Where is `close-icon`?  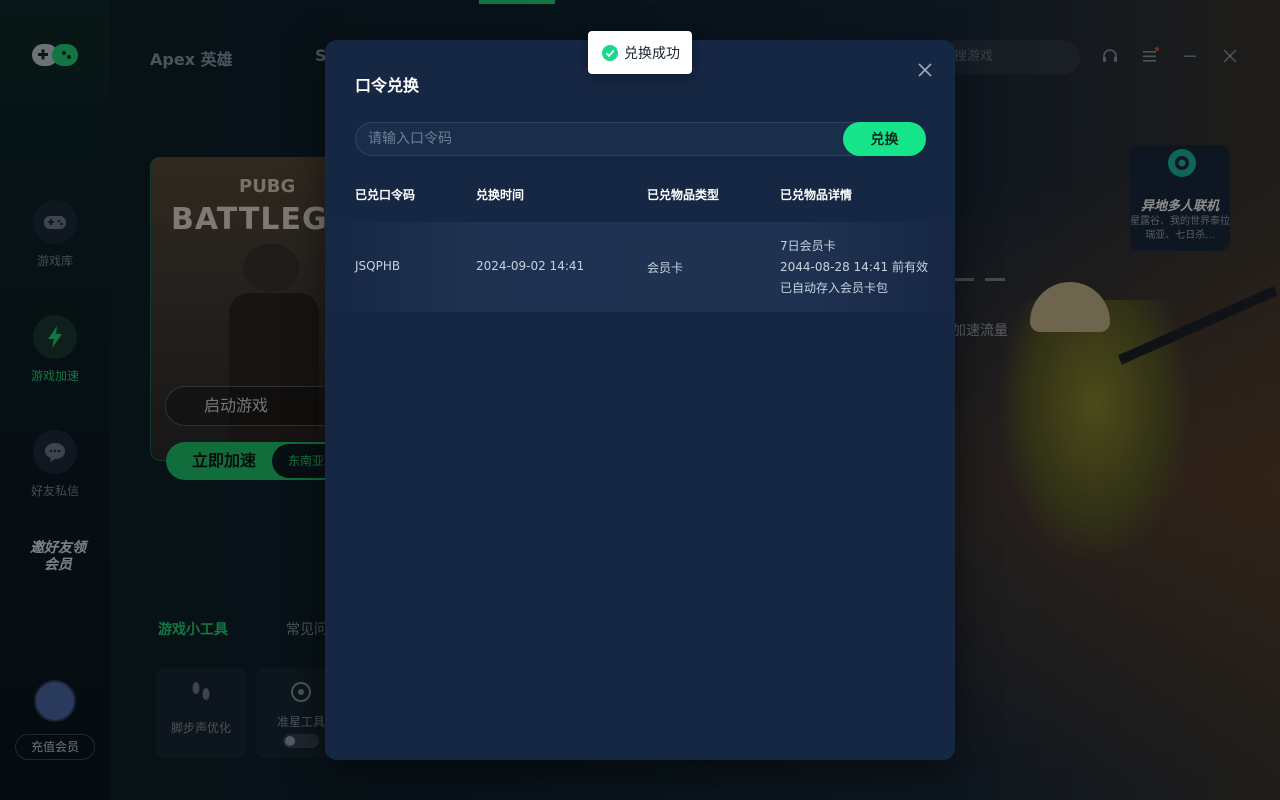 close-icon is located at coordinates (925, 70).